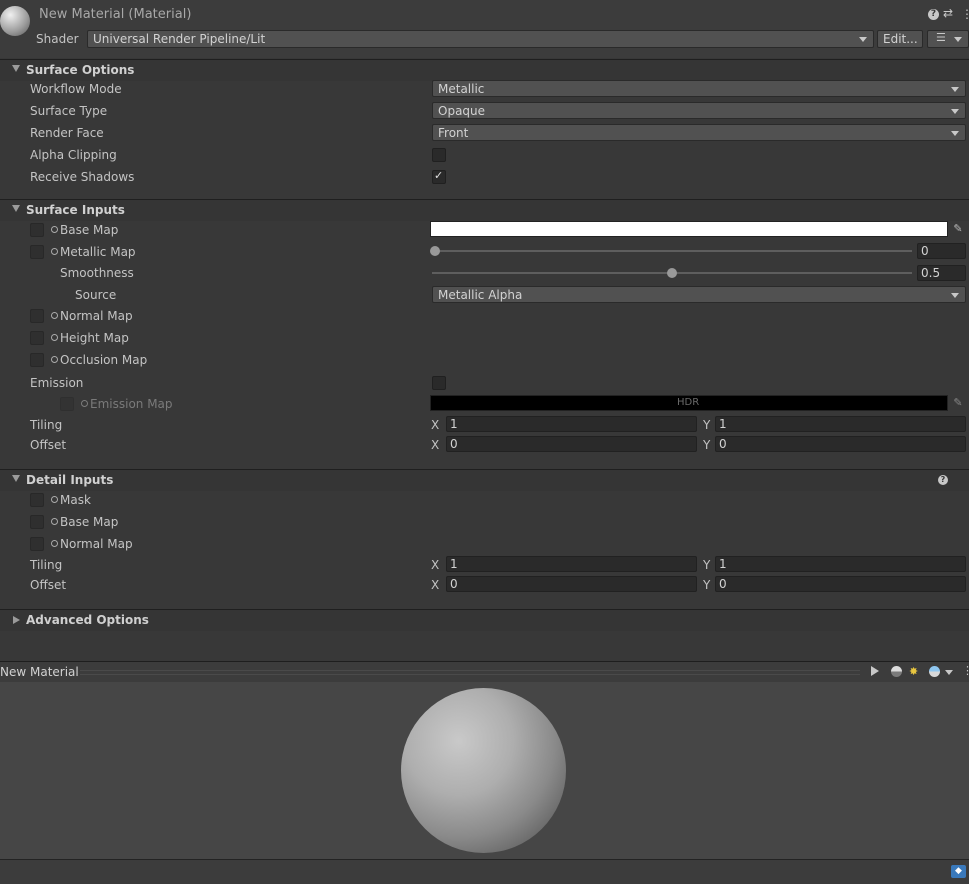 This screenshot has height=884, width=969. What do you see at coordinates (37, 500) in the screenshot?
I see `detail-mask-texture-slot` at bounding box center [37, 500].